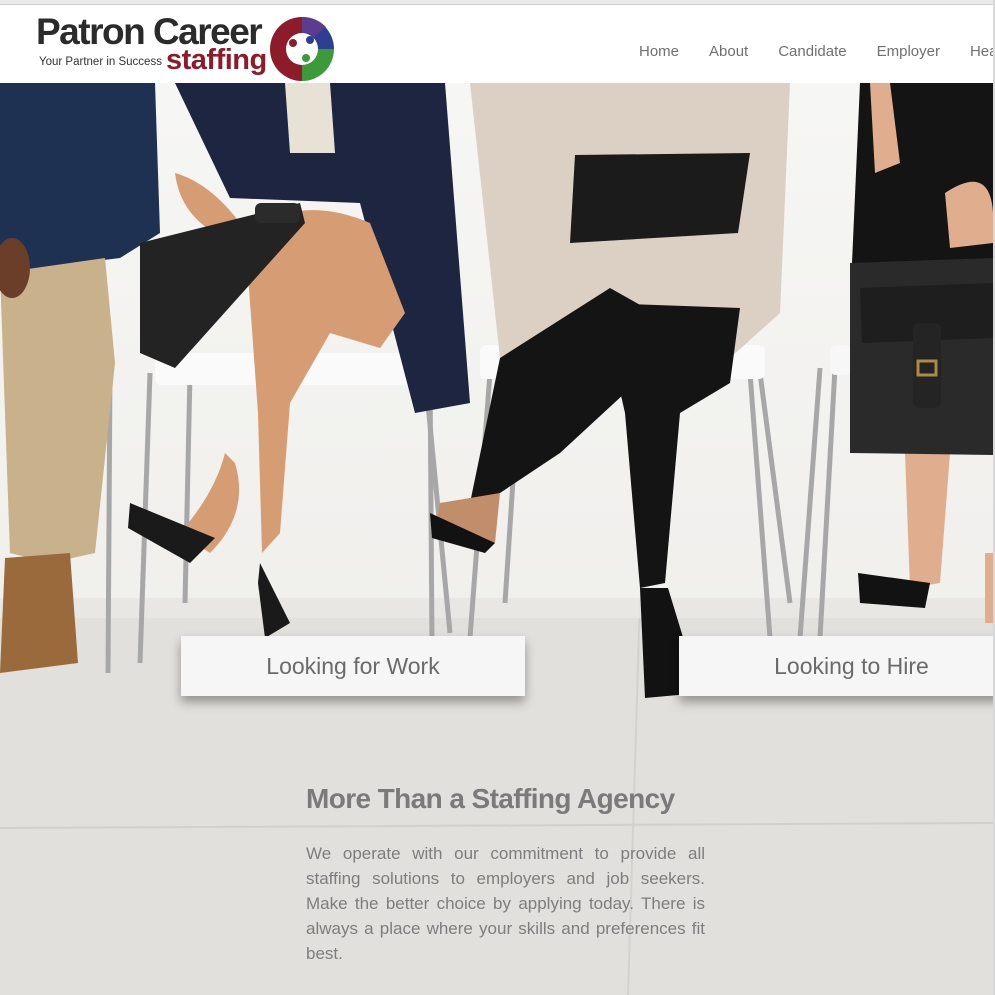 The width and height of the screenshot is (995, 995). I want to click on main-nav: Home About Candidate Employer Hea, so click(809, 51).